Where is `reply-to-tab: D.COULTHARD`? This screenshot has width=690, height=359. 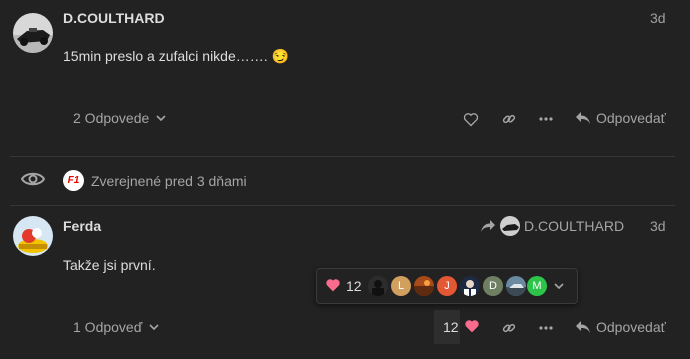 reply-to-tab: D.COULTHARD is located at coordinates (552, 226).